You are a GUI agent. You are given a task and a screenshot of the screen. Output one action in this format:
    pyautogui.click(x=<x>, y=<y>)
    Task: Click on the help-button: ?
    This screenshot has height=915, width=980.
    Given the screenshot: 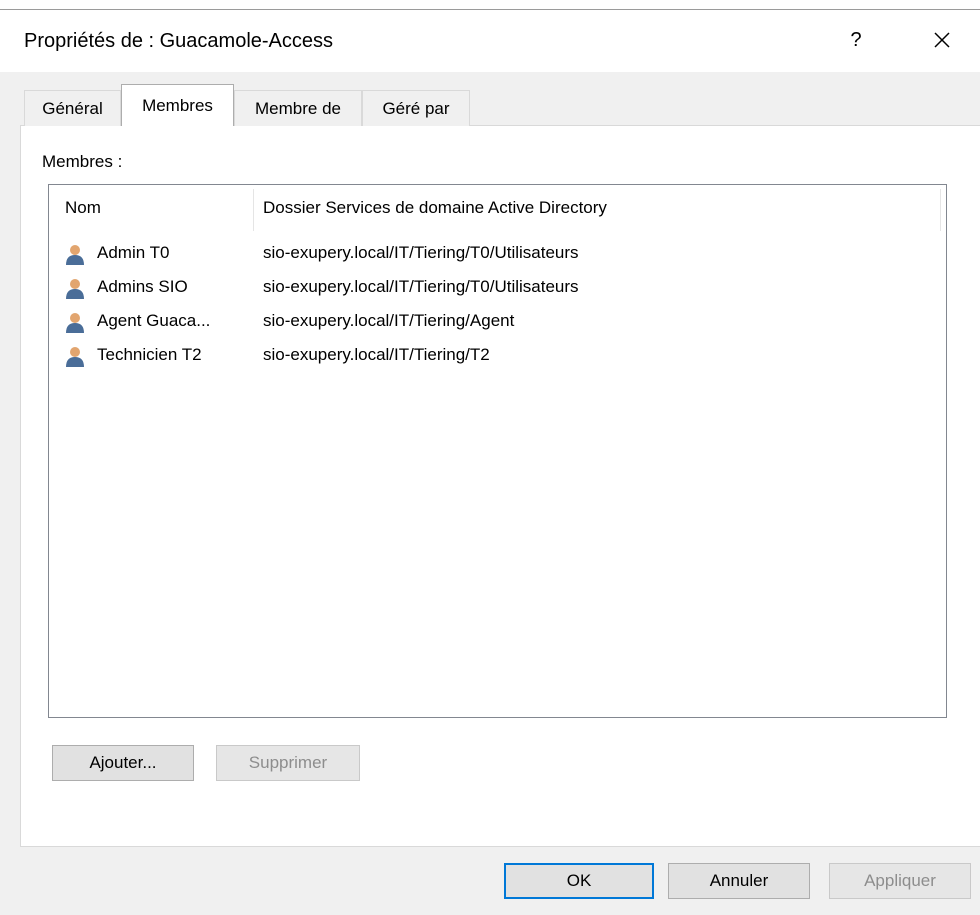 What is the action you would take?
    pyautogui.click(x=856, y=40)
    